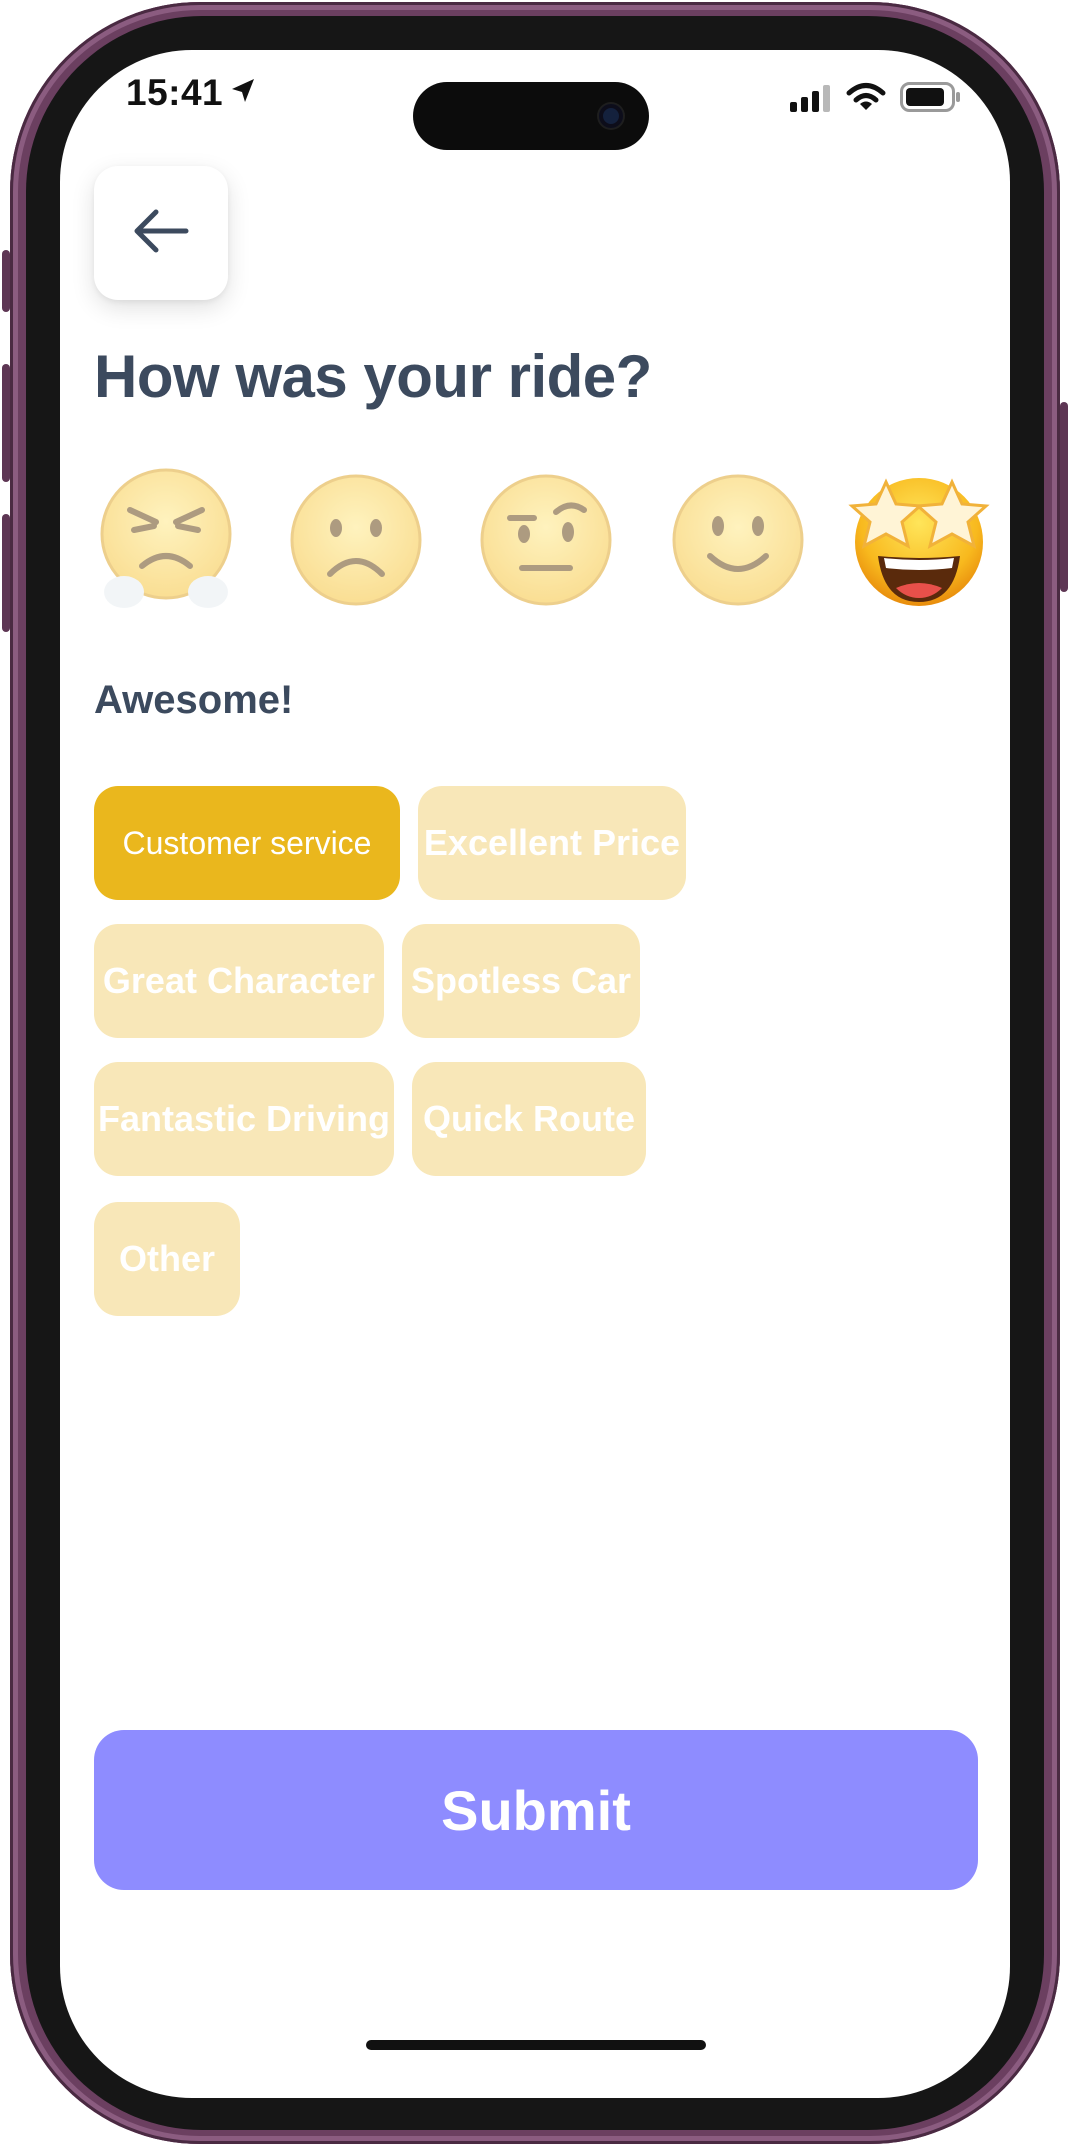  What do you see at coordinates (247, 843) in the screenshot?
I see `tag-chip-customer-service: Customer service` at bounding box center [247, 843].